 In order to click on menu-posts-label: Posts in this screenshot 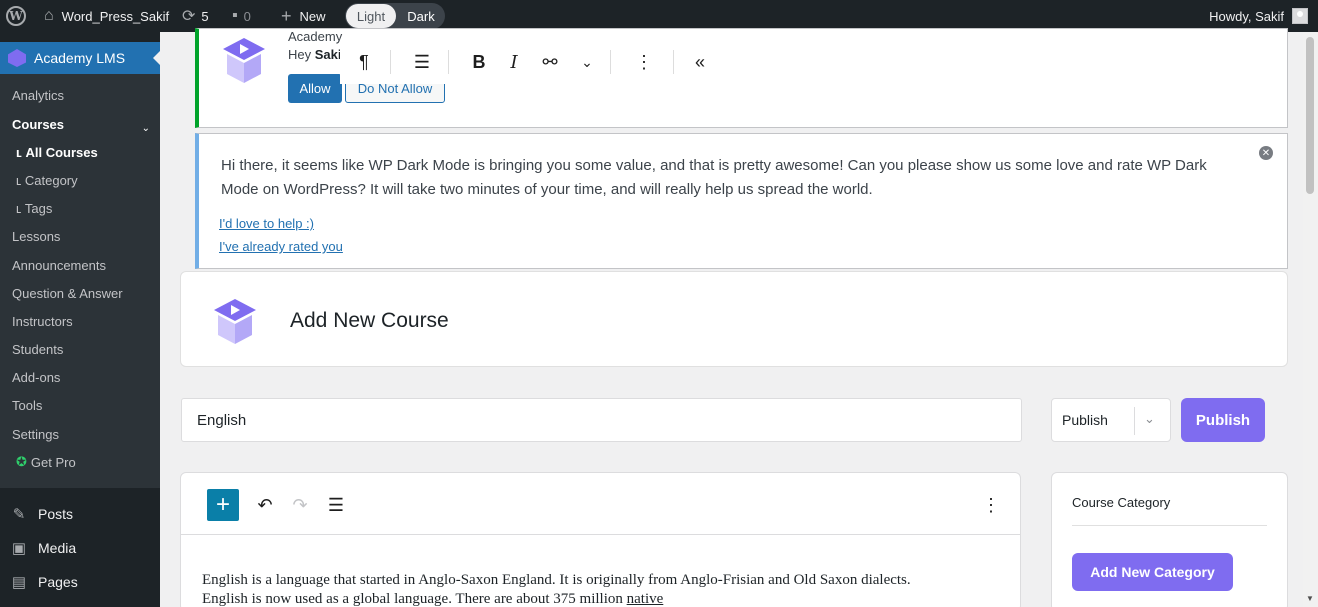, I will do `click(56, 514)`.